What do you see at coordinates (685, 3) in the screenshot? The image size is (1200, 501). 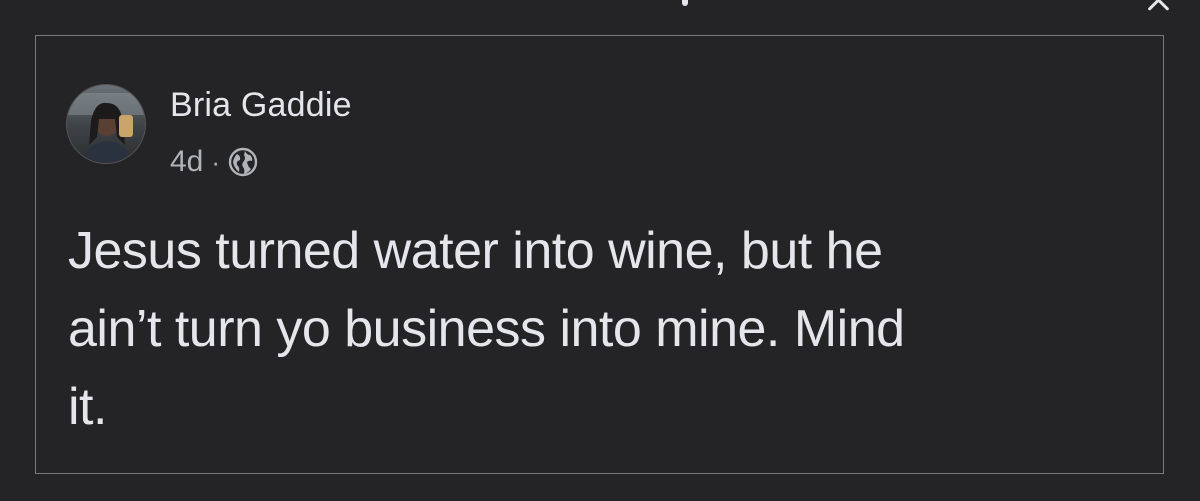 I see `top-bar-fragment` at bounding box center [685, 3].